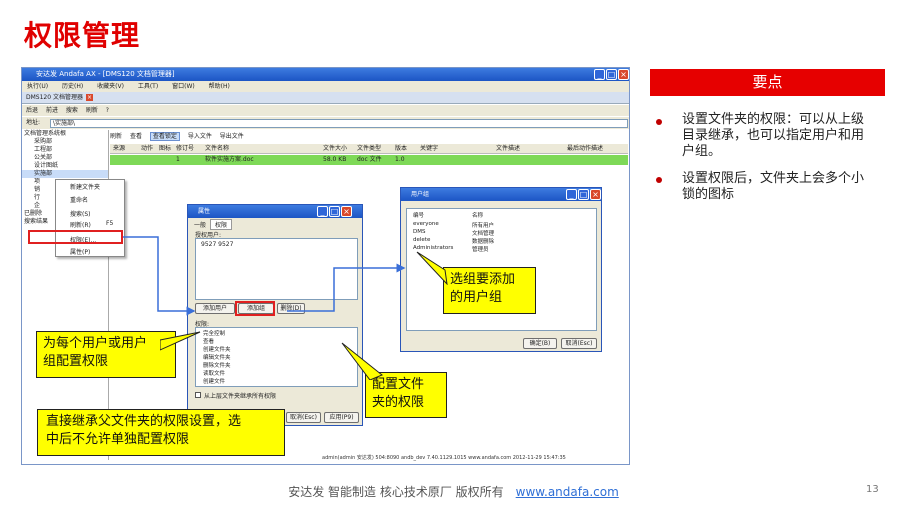  Describe the element at coordinates (219, 86) in the screenshot. I see `menu-help: 帮助(H)` at that location.